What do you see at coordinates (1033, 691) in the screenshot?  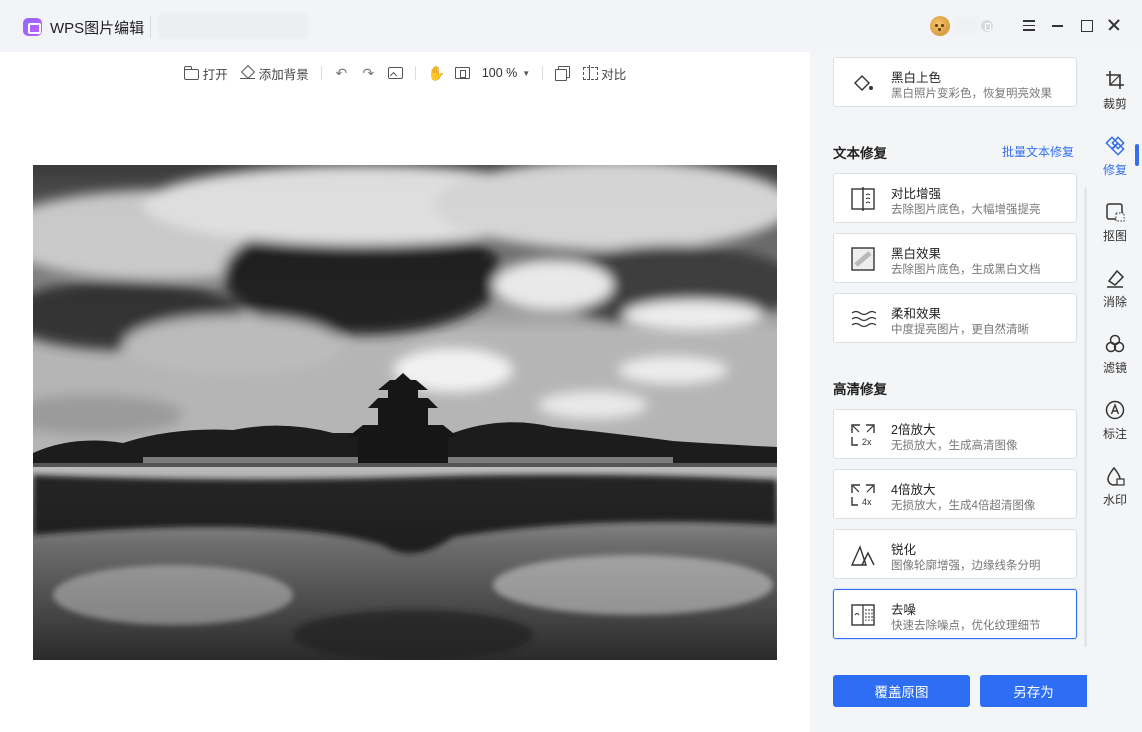 I see `save-as-button: 另存为` at bounding box center [1033, 691].